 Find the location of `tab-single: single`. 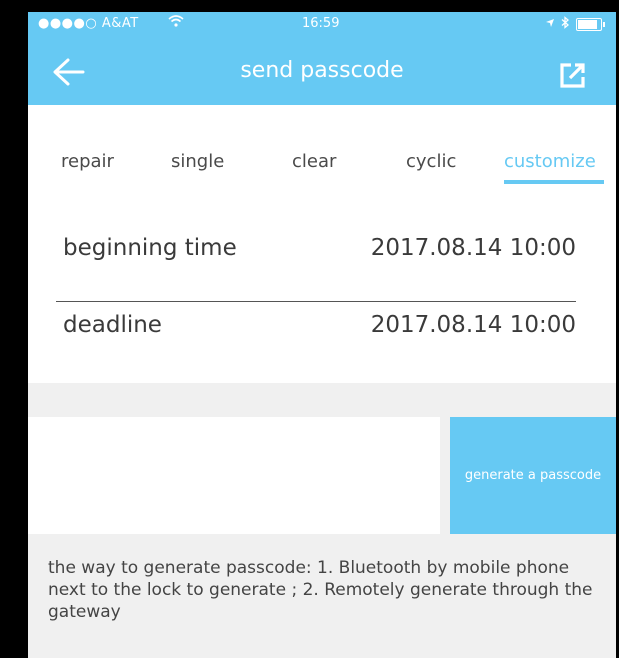

tab-single: single is located at coordinates (197, 161).